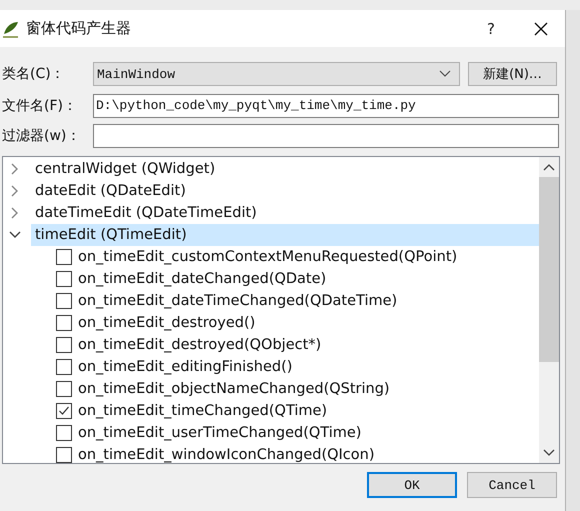 The width and height of the screenshot is (580, 511). Describe the element at coordinates (285, 169) in the screenshot. I see `tree-item: centralWidget (QWidget)` at that location.